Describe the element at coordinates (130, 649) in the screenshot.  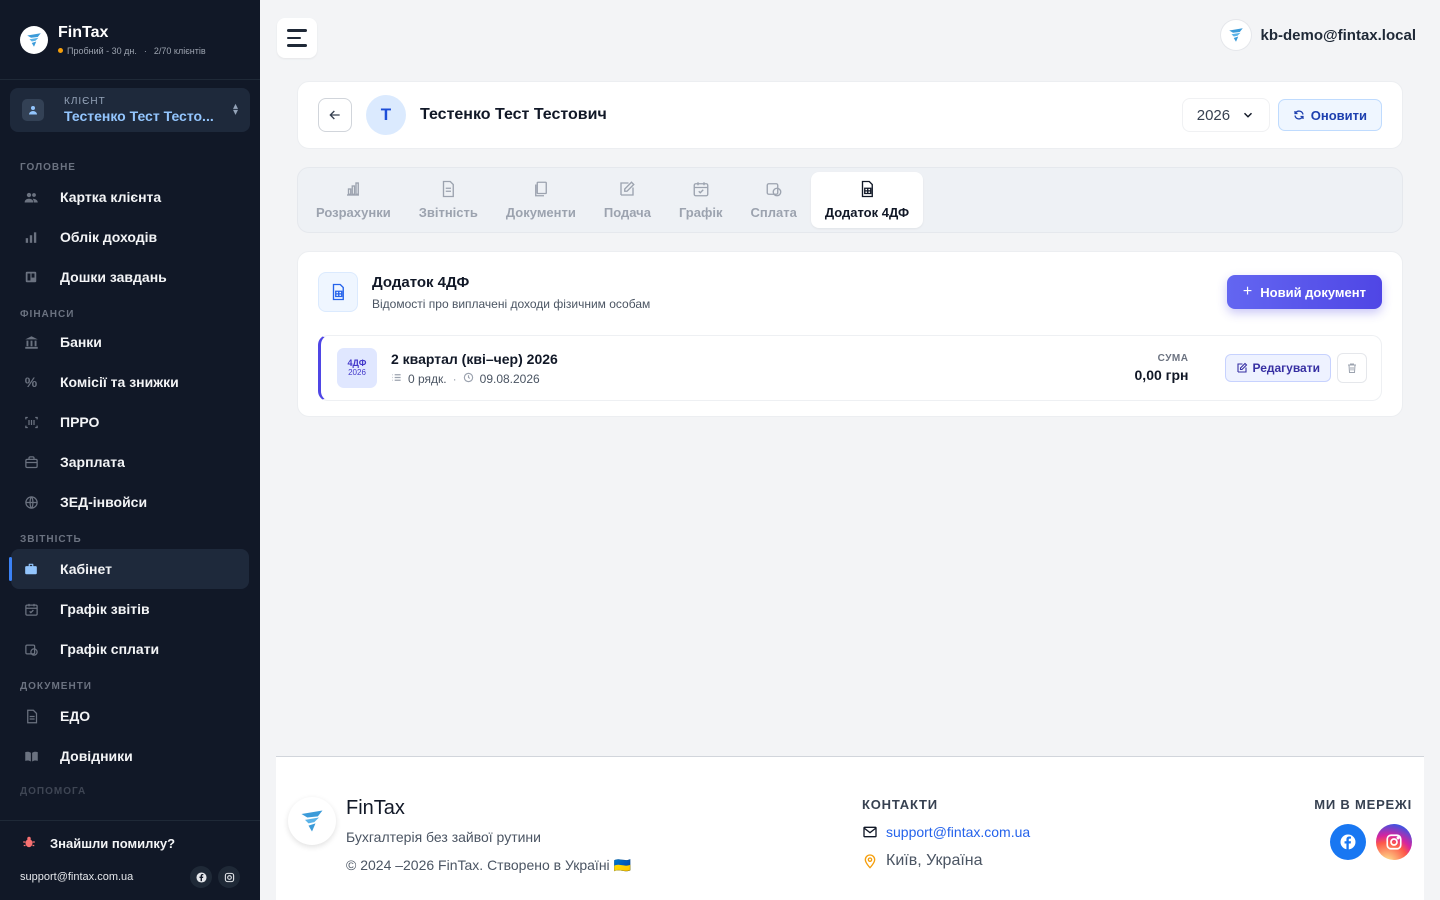
I see `sidebar-item-payment-schedule: Графік сплати` at that location.